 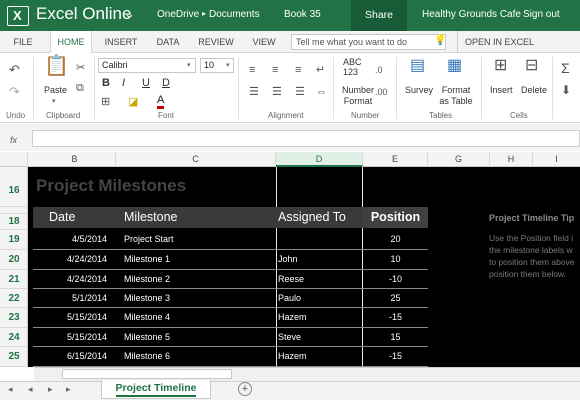 What do you see at coordinates (14, 187) in the screenshot?
I see `row-header-16: 16` at bounding box center [14, 187].